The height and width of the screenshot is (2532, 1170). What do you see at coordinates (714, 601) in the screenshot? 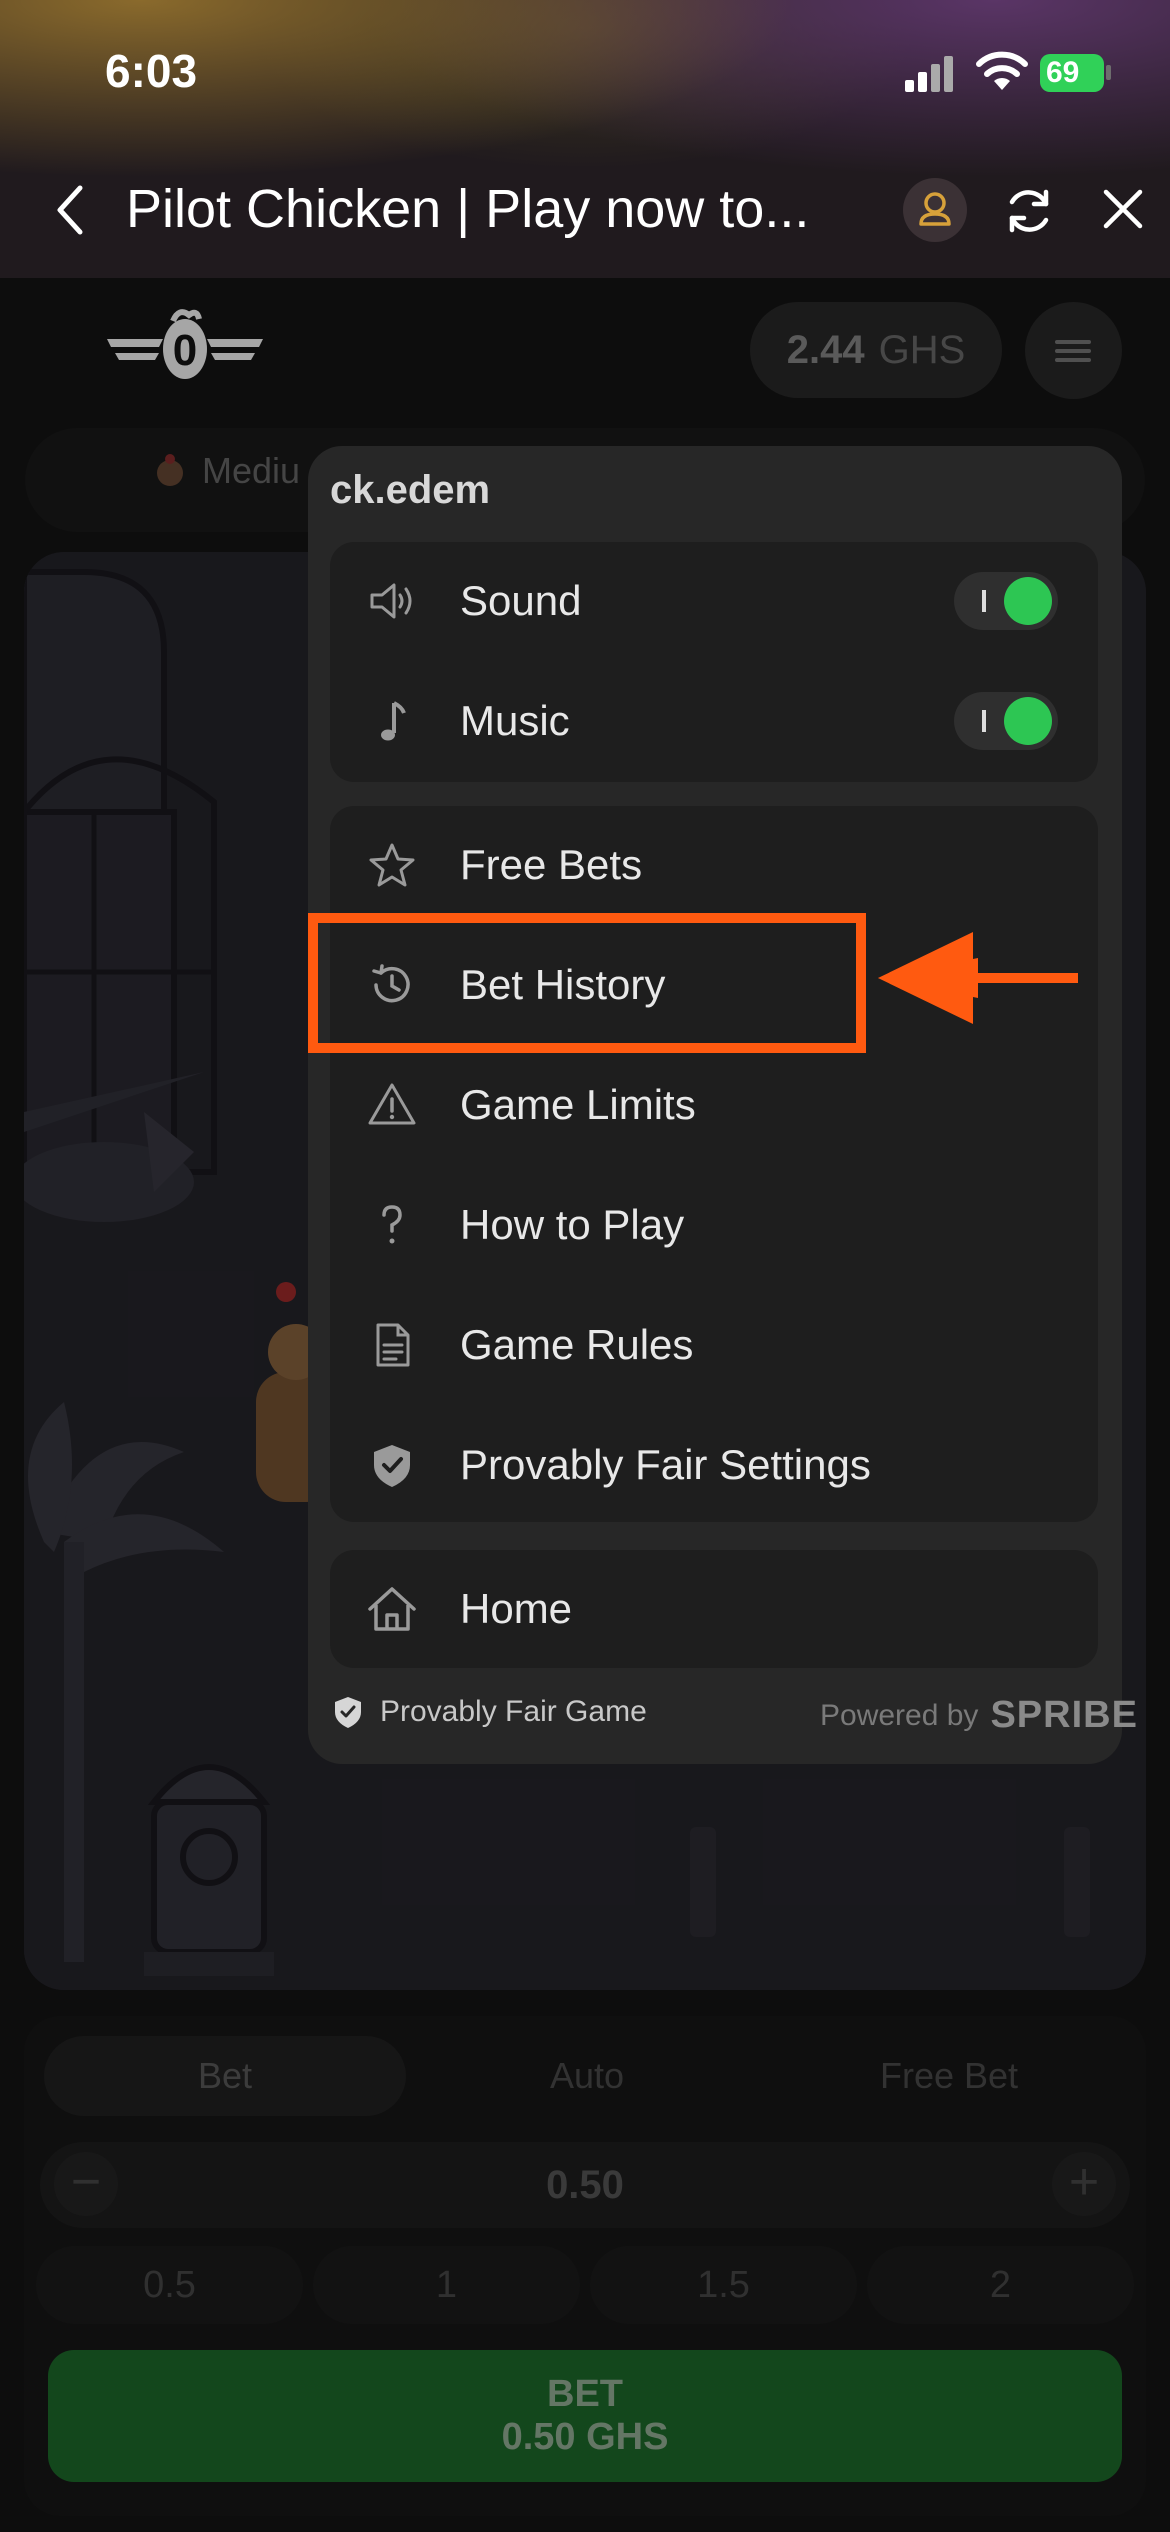
I see `sound-setting: Sound` at bounding box center [714, 601].